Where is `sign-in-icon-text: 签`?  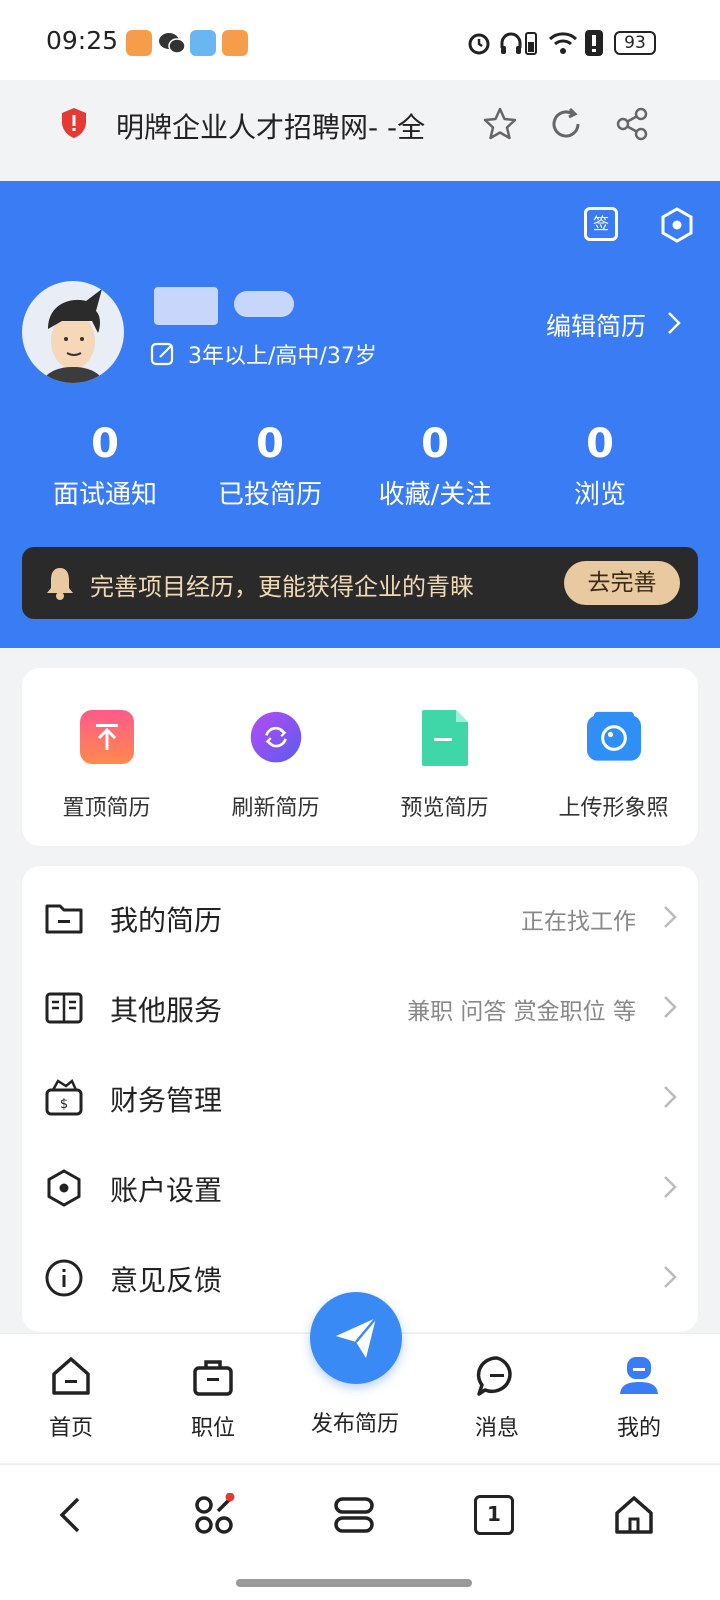 sign-in-icon-text: 签 is located at coordinates (600, 223).